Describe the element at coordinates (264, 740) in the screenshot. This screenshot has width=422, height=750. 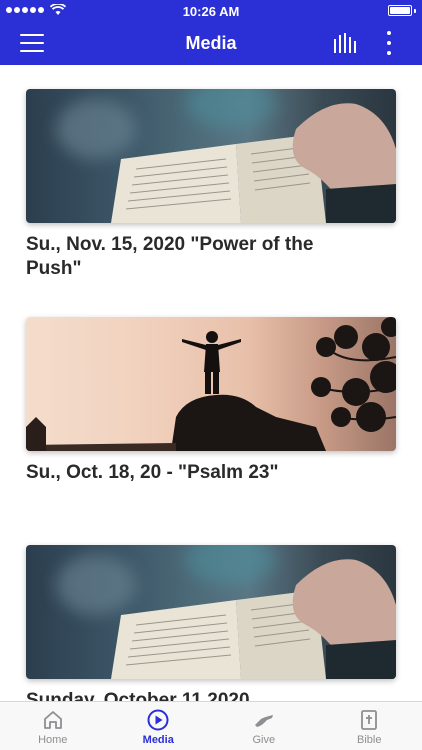
I see `tab-label: Give` at that location.